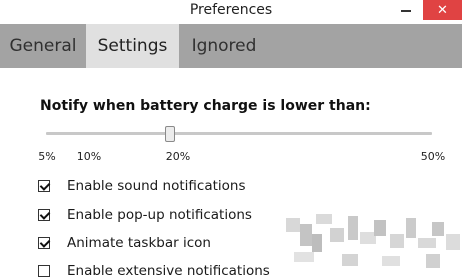 The width and height of the screenshot is (462, 280). Describe the element at coordinates (132, 46) in the screenshot. I see `tab-settings: Settings` at that location.